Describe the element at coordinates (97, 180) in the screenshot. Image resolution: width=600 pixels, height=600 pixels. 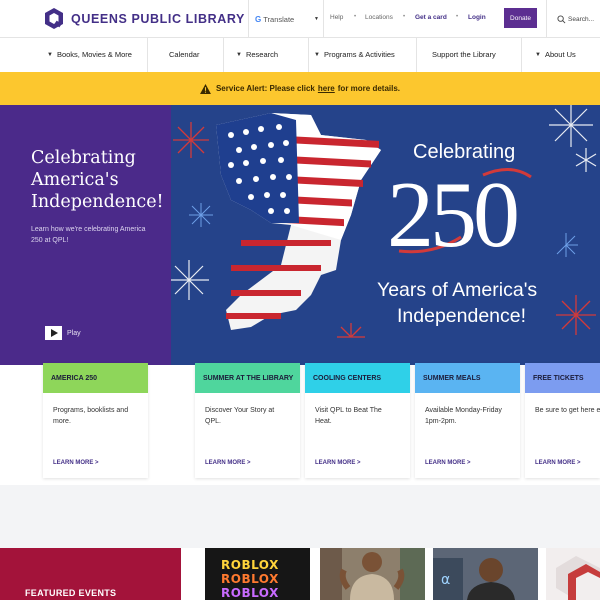
I see `hero-title: Celebrating America's Independence!` at that location.